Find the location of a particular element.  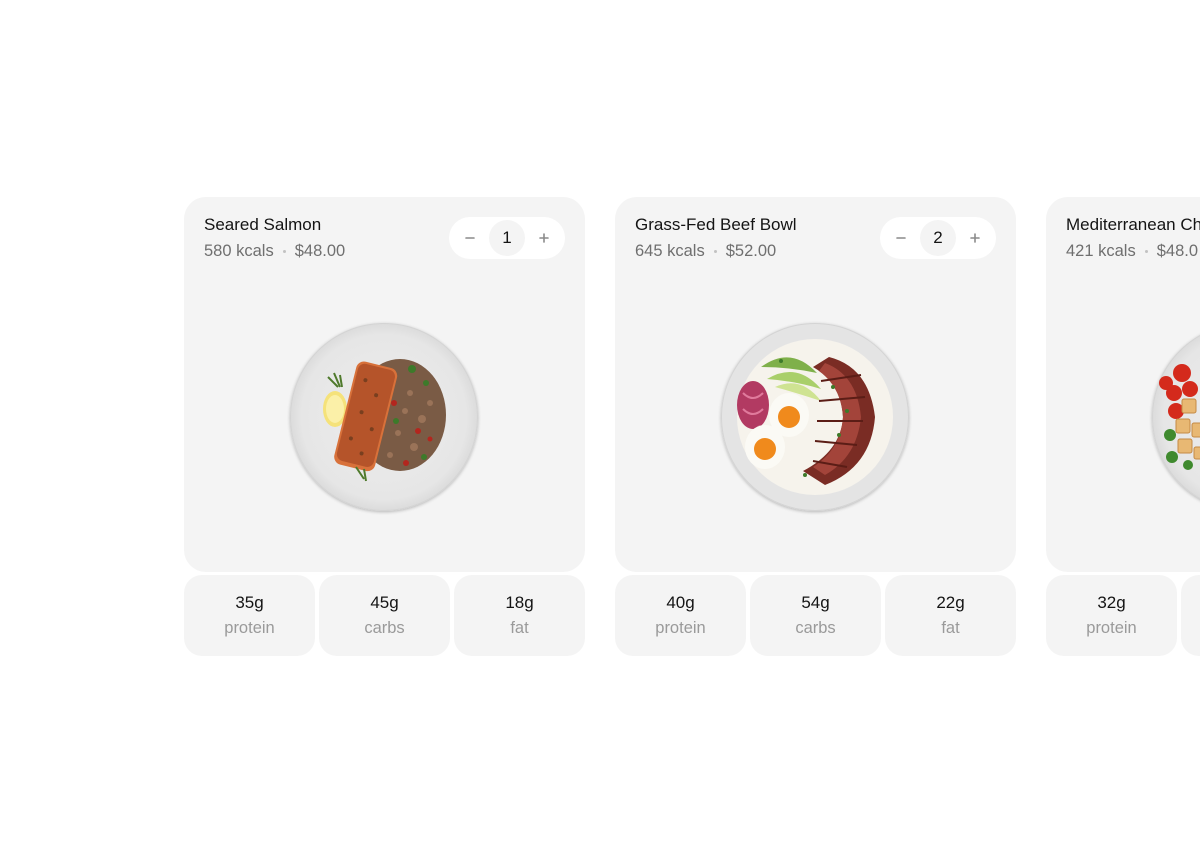

mediterranean-chicken-plate-icon is located at coordinates (1176, 417).